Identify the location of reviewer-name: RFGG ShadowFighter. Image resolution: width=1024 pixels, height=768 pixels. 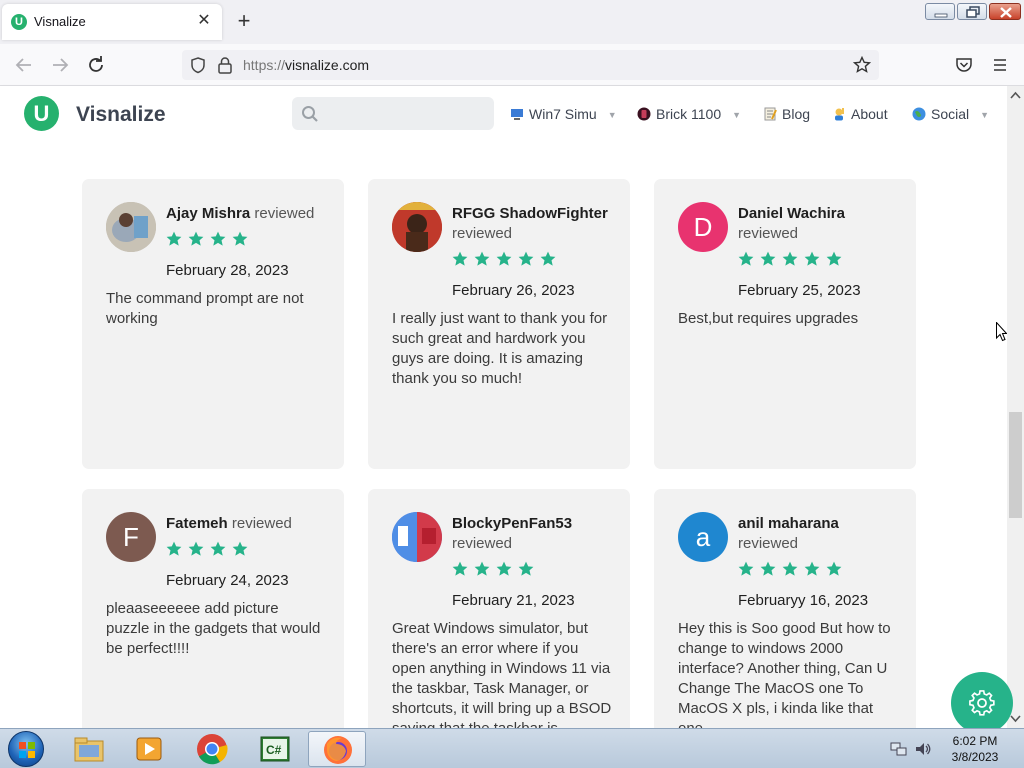
(530, 213).